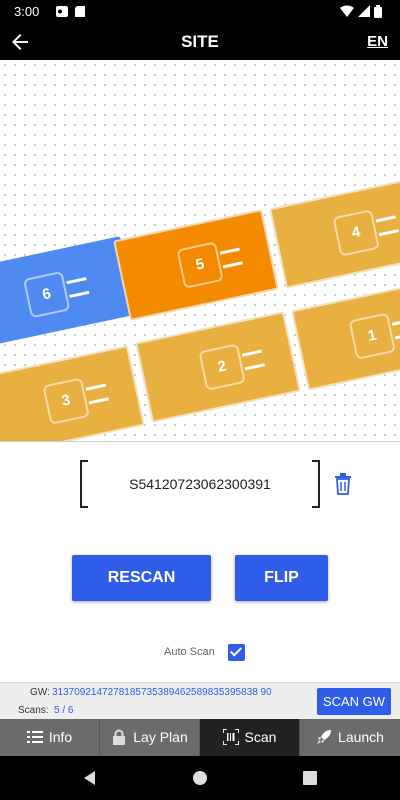 This screenshot has height=800, width=400. Describe the element at coordinates (230, 737) in the screenshot. I see `barcode-scan-icon` at that location.